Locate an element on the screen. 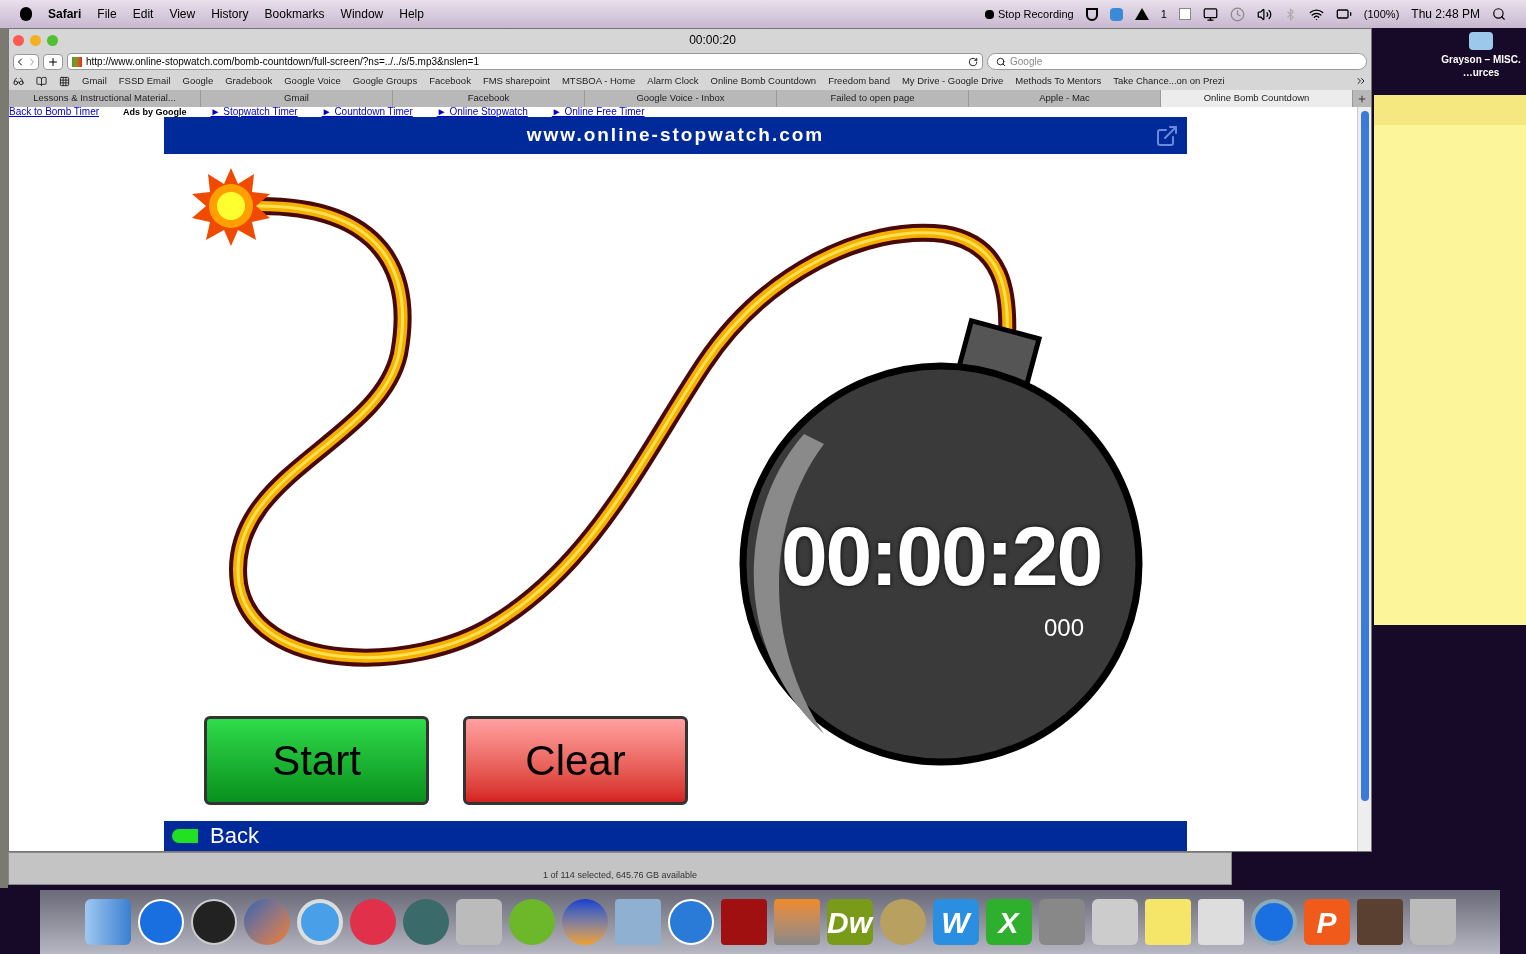  address-field: http://www.online-stopwatch.com/bomb-countdown/full-screen/?ns=../../s/5.mp3&nslen=1 is located at coordinates (525, 61).